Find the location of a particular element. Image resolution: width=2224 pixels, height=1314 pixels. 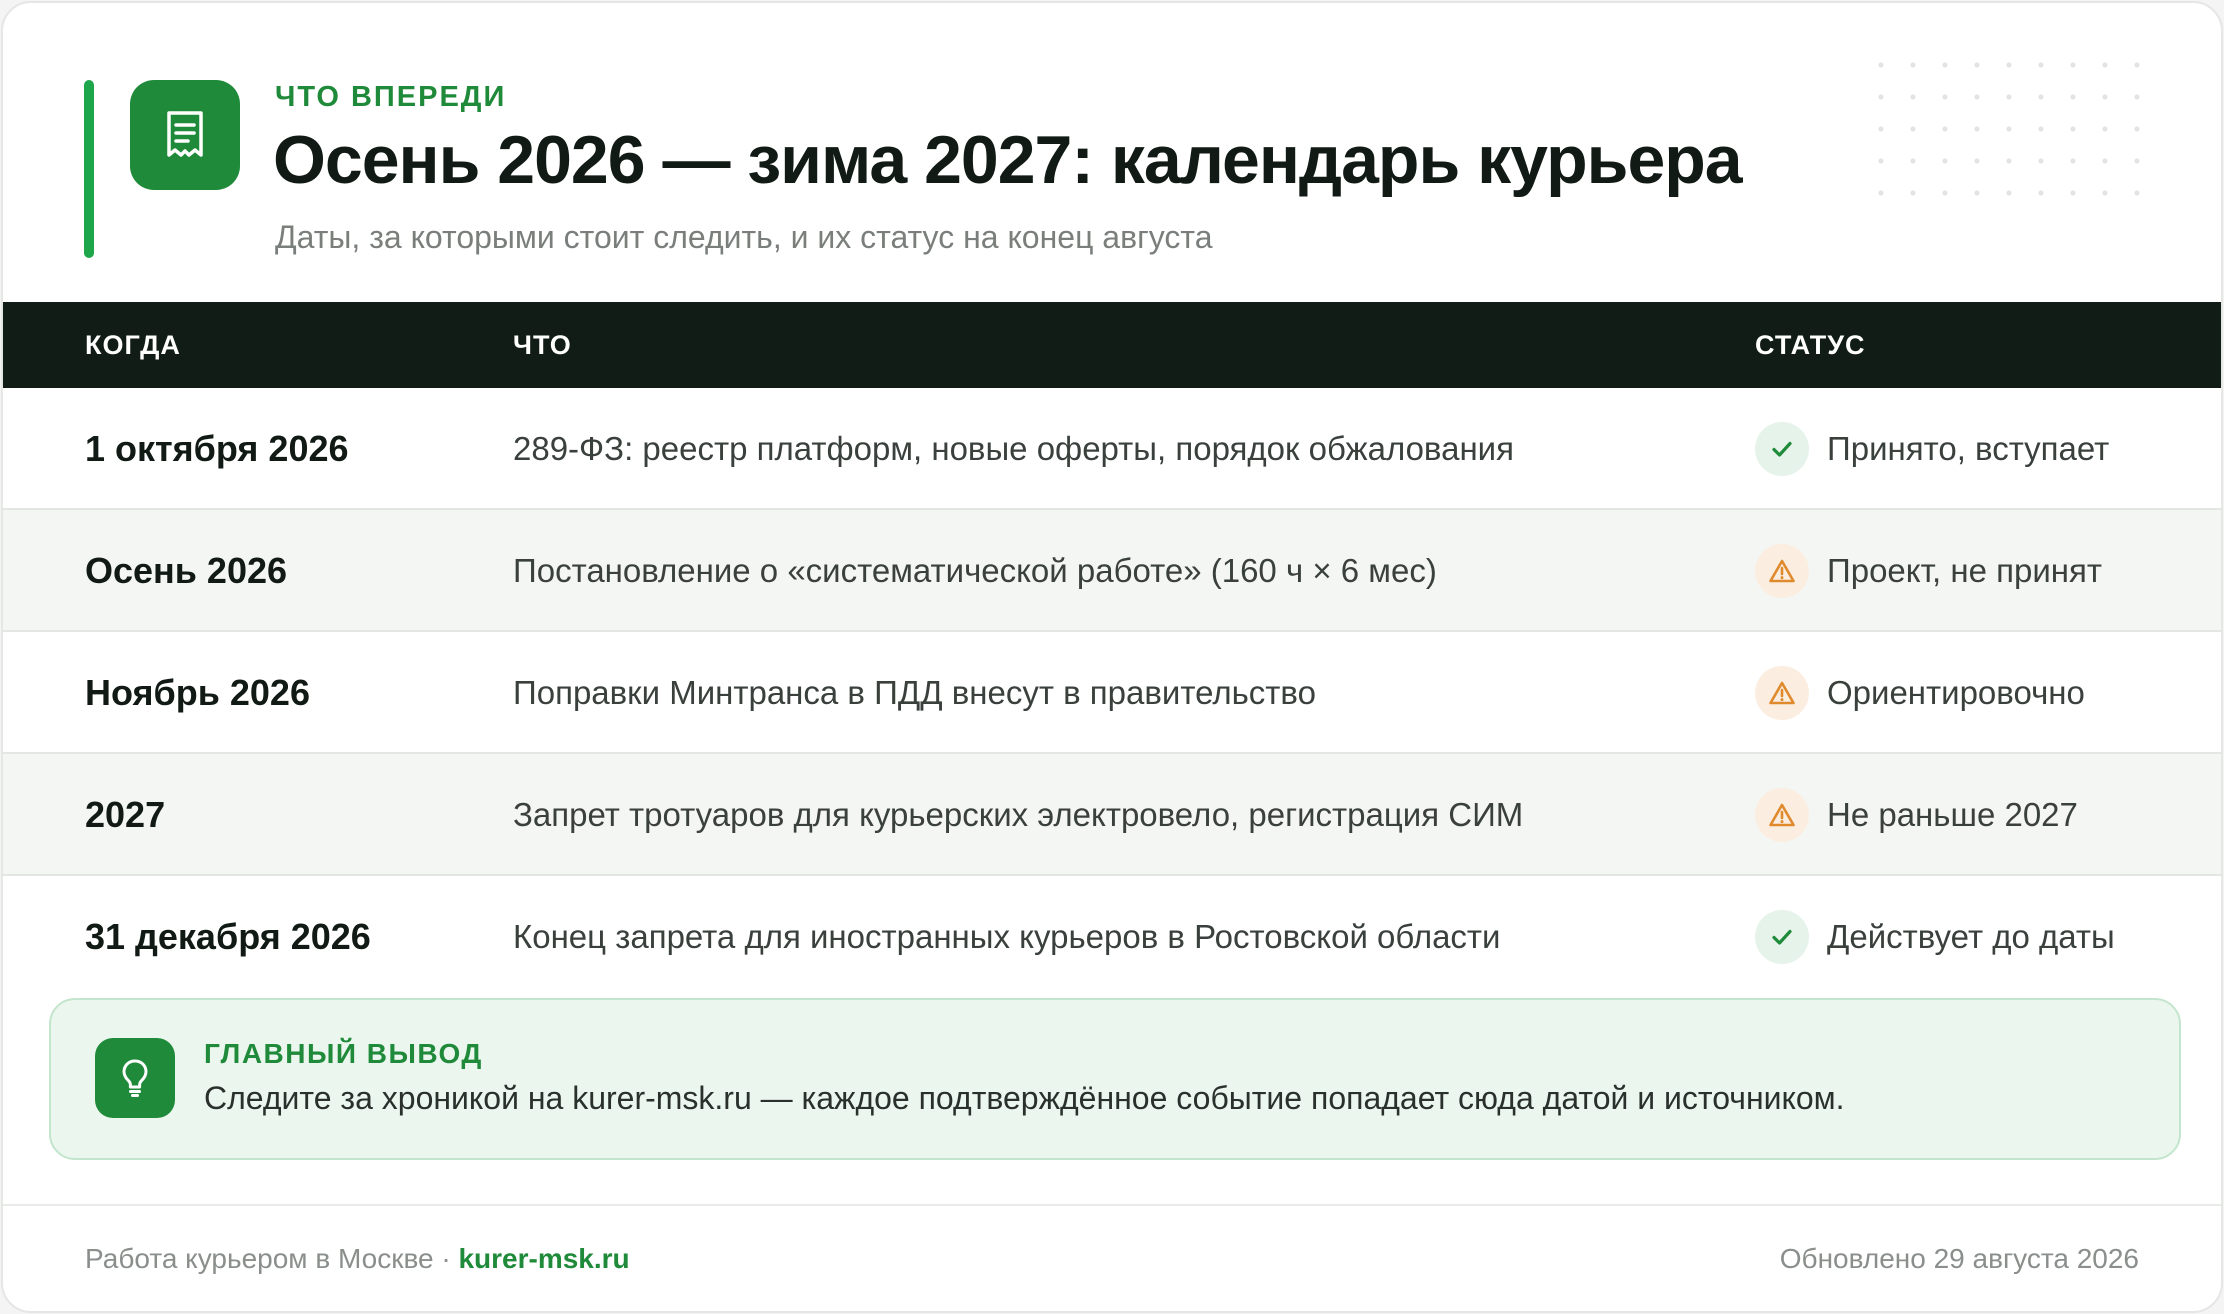

lightbulb-icon-badge is located at coordinates (135, 1078).